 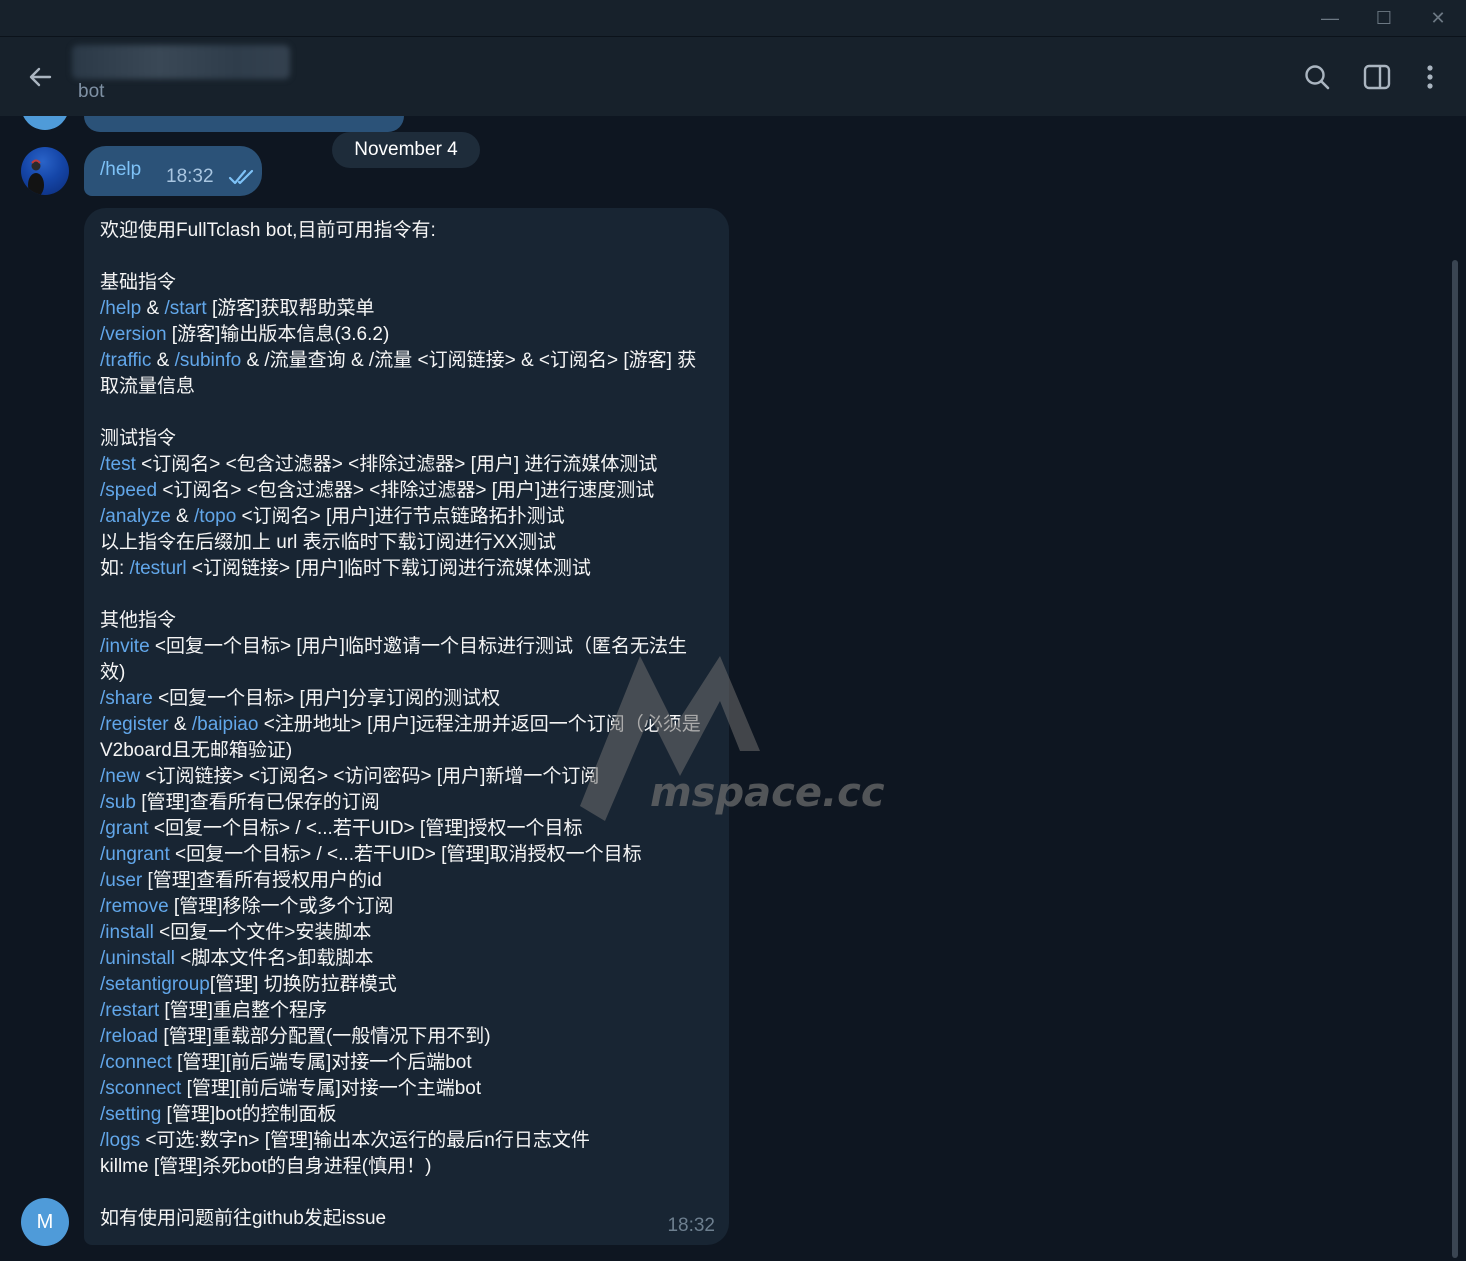 What do you see at coordinates (406, 1219) in the screenshot?
I see `message-line: 如有使用问题前往github发起issue` at bounding box center [406, 1219].